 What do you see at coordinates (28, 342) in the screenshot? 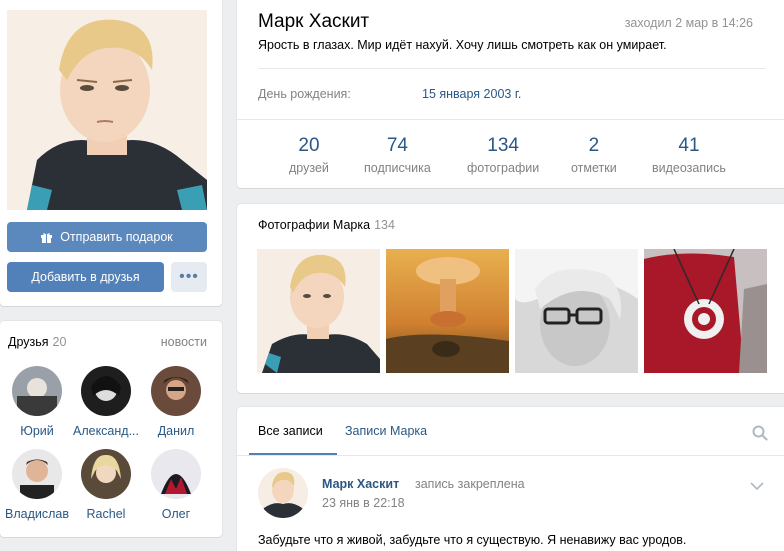
I see `friends-title: Друзья` at bounding box center [28, 342].